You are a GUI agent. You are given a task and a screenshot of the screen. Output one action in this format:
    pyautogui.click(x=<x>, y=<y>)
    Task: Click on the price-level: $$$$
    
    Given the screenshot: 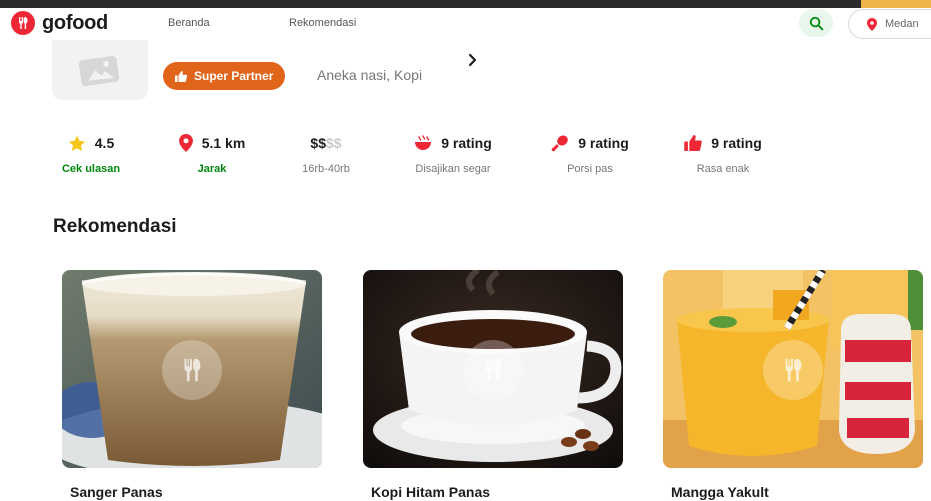 What is the action you would take?
    pyautogui.click(x=325, y=143)
    